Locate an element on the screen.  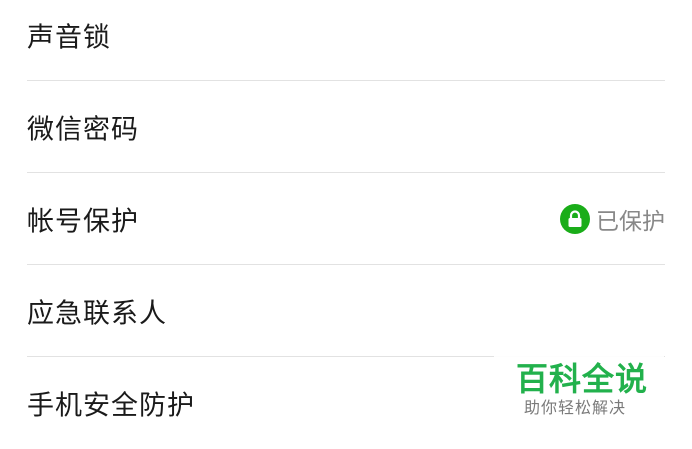
protection-status: 已保护 is located at coordinates (612, 219).